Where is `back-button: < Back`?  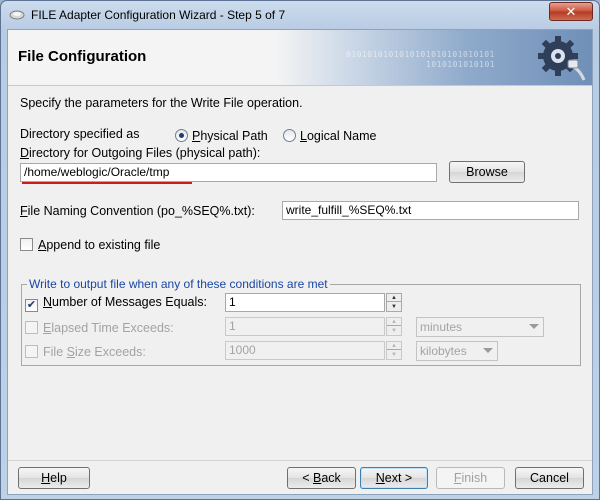
back-button: < Back is located at coordinates (321, 478).